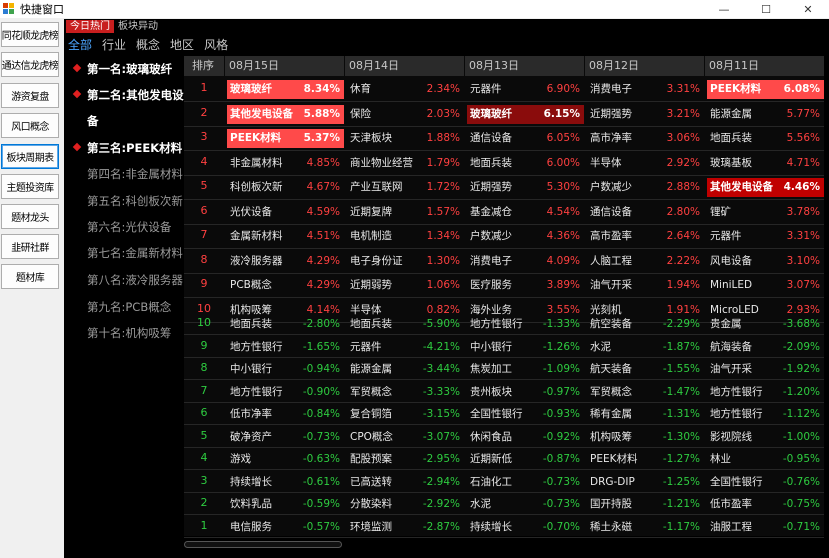  What do you see at coordinates (645, 437) in the screenshot?
I see `sector-cell: 机构吸筹 -1.30%` at bounding box center [645, 437].